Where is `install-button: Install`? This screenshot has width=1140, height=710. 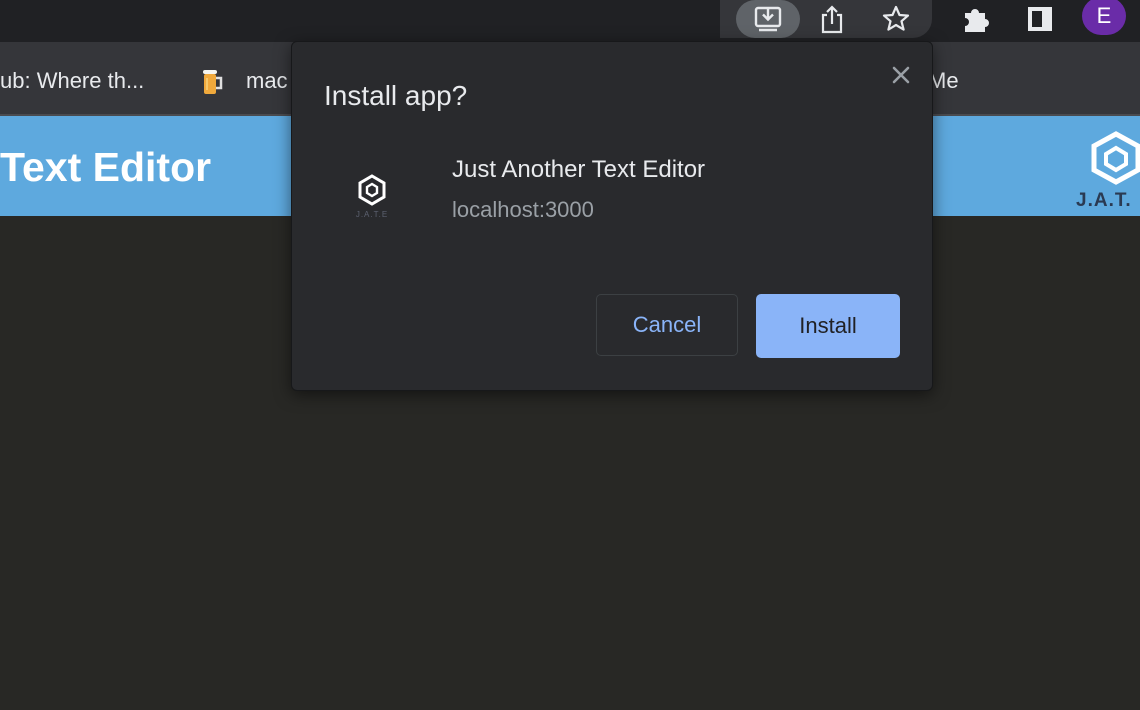
install-button: Install is located at coordinates (828, 326).